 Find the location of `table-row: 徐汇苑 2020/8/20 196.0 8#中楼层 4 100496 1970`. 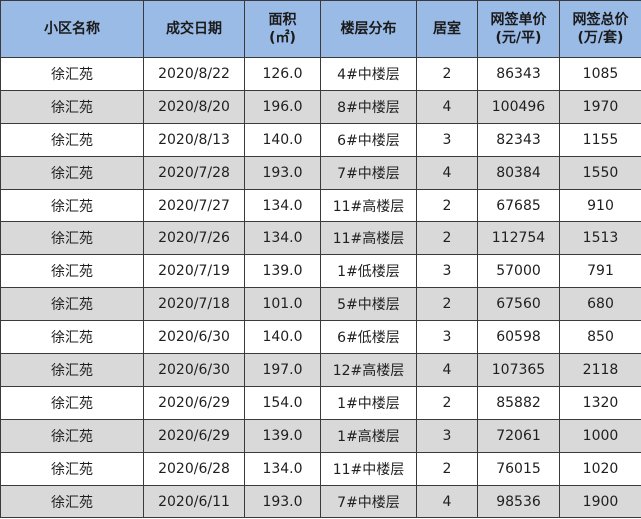

table-row: 徐汇苑 2020/8/20 196.0 8#中楼层 4 100496 1970 is located at coordinates (320, 106).